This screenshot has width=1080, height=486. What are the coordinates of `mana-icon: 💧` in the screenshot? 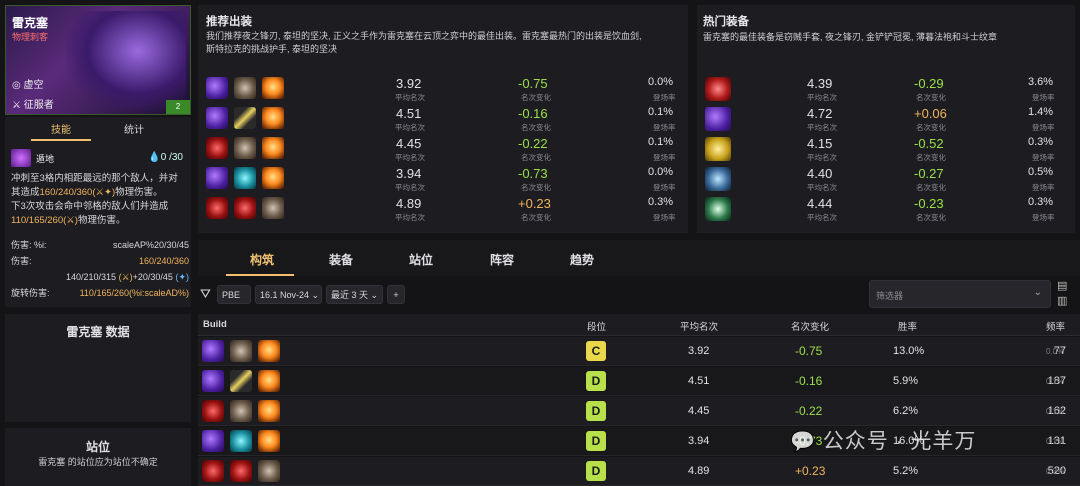 It's located at (154, 157).